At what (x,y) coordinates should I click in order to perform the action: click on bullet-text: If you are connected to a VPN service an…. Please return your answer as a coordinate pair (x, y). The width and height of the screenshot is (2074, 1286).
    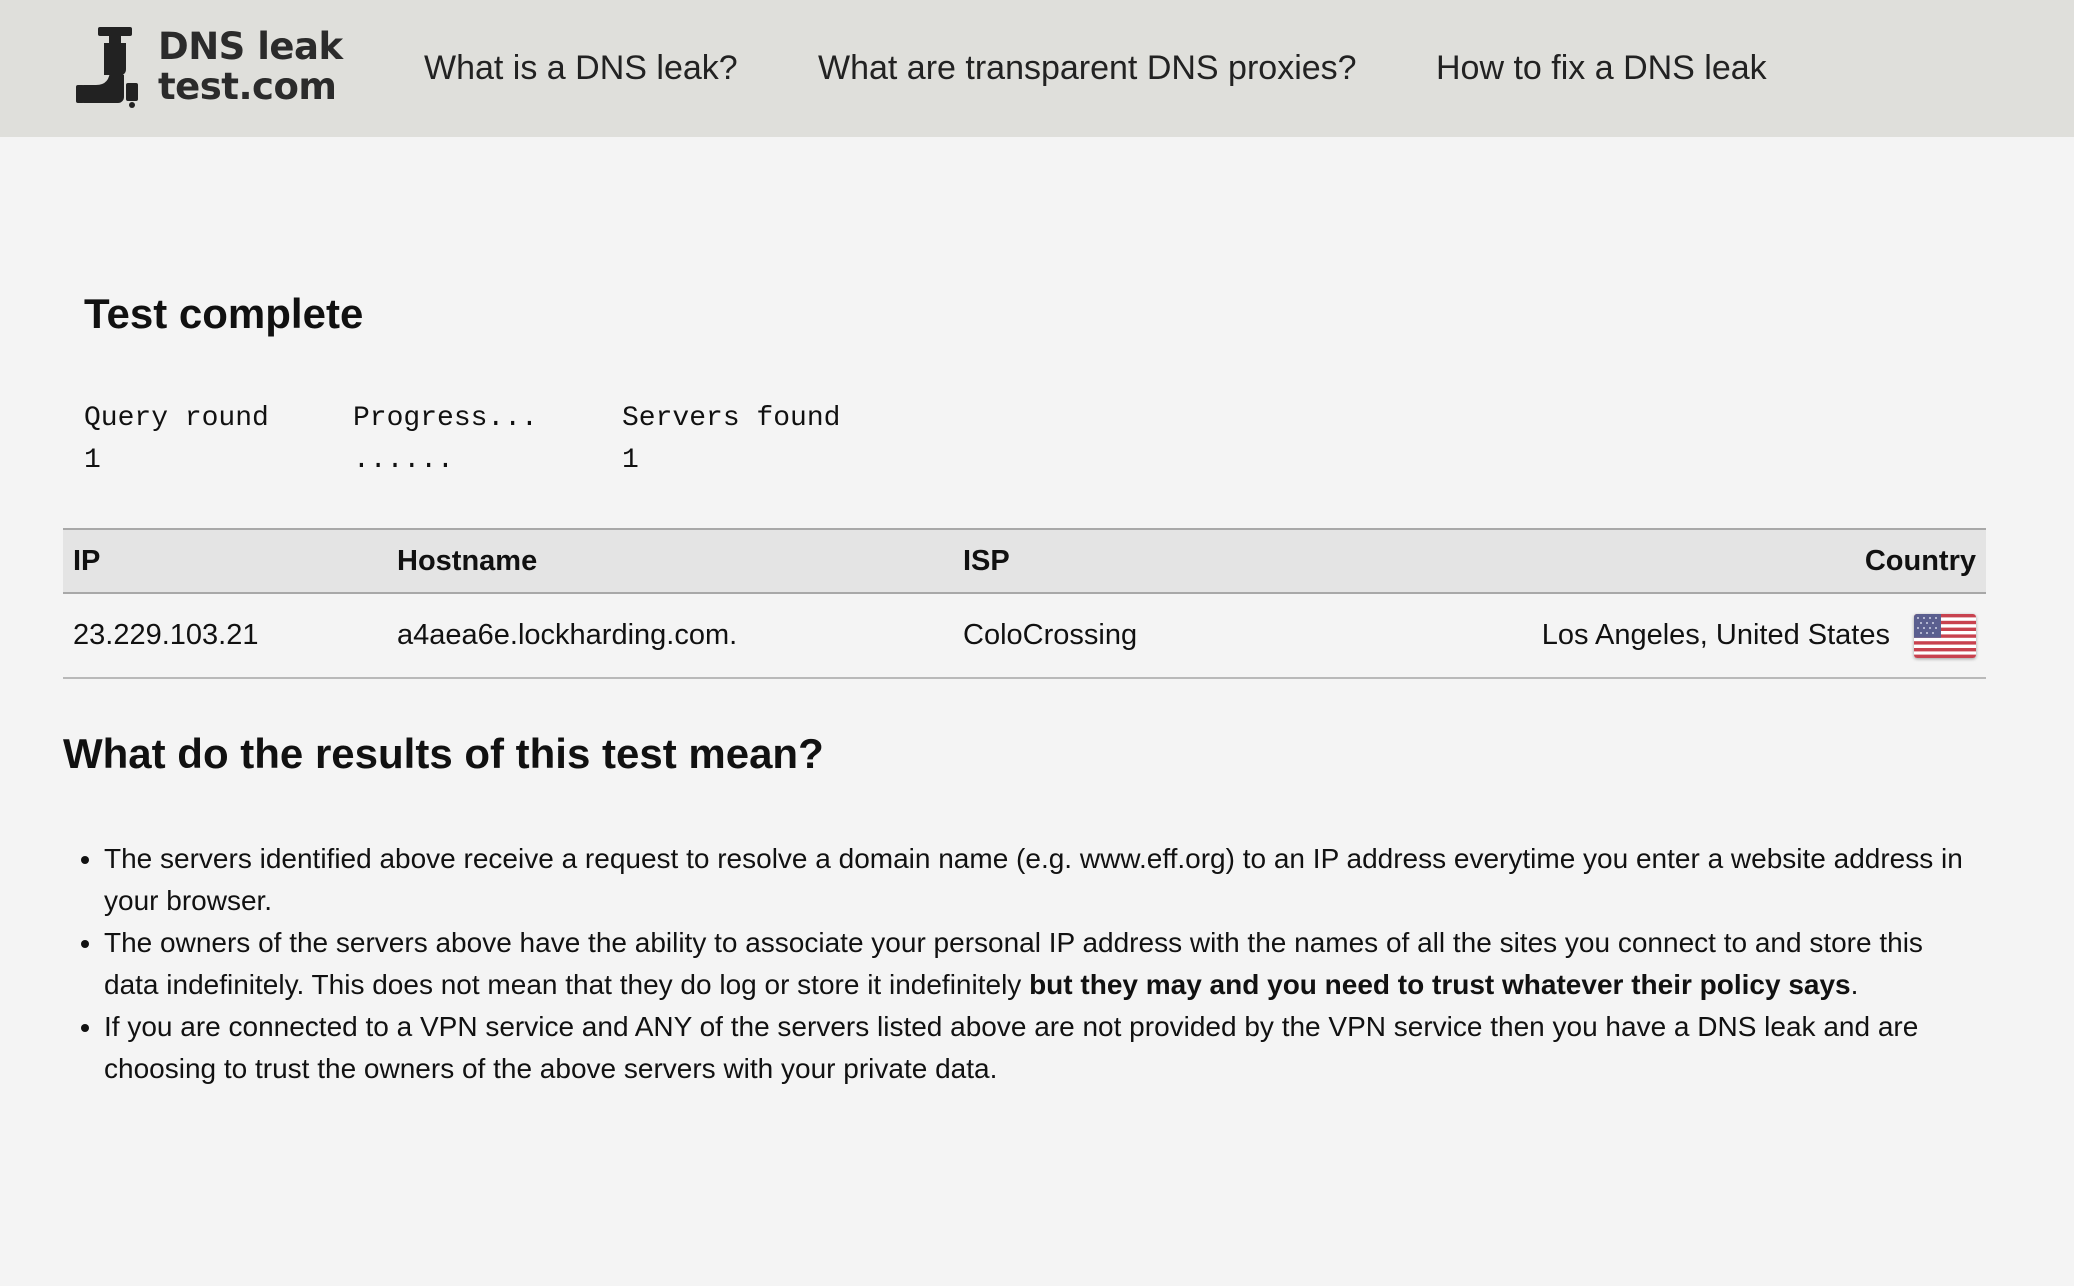
    Looking at the image, I should click on (1011, 1047).